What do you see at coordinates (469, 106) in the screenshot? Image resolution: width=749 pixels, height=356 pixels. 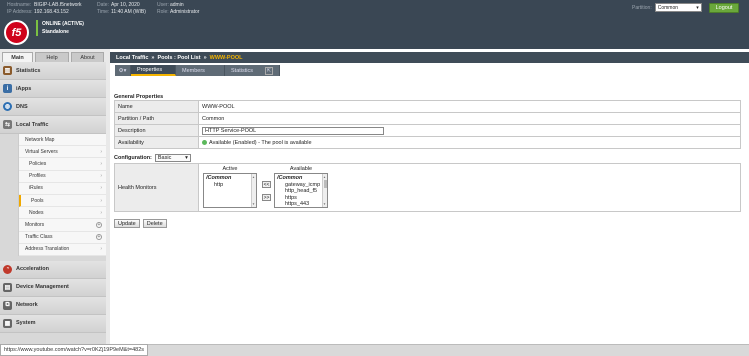 I see `name-value: WWW-POOL` at bounding box center [469, 106].